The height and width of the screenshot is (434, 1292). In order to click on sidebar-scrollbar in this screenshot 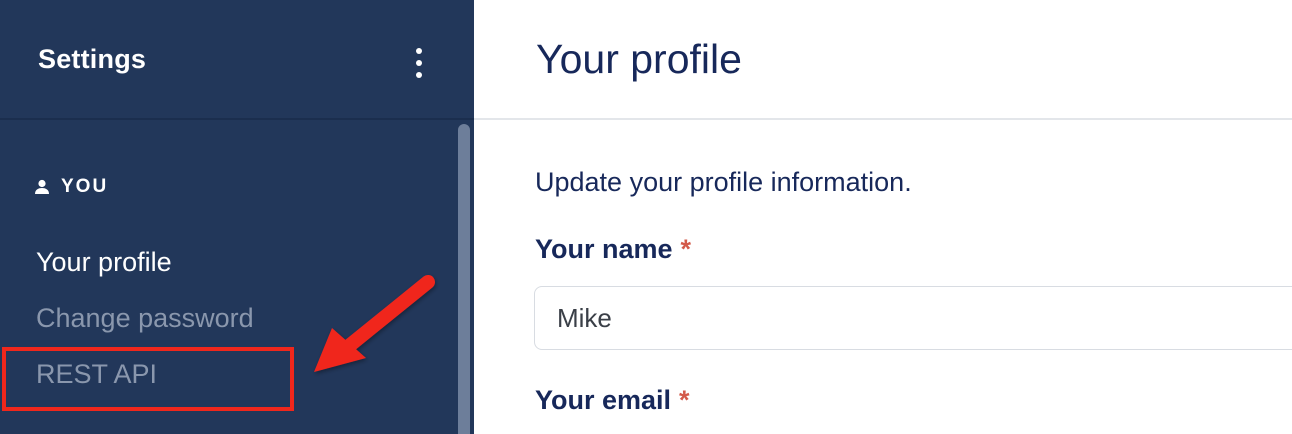, I will do `click(464, 279)`.